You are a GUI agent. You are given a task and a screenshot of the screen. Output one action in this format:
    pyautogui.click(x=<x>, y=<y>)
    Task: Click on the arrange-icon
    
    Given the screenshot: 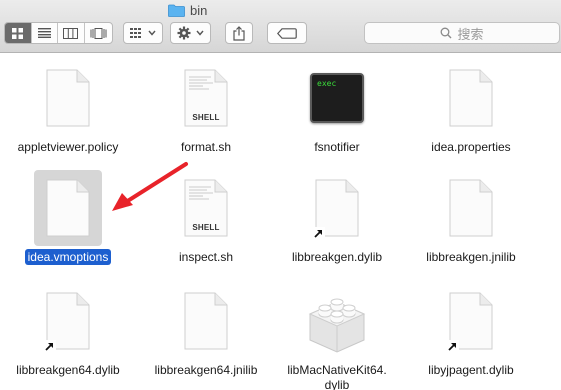 What is the action you would take?
    pyautogui.click(x=135, y=33)
    